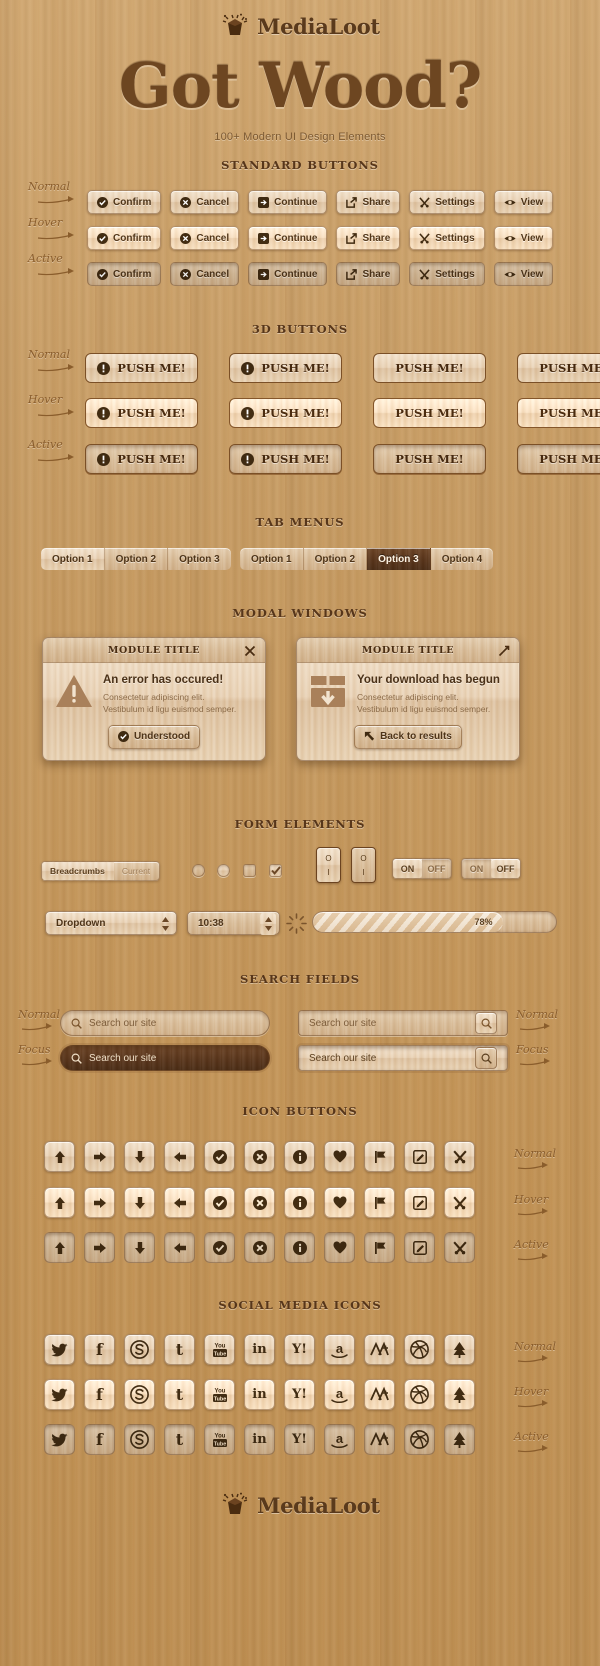  I want to click on toggle-on-selected: ON OFF, so click(422, 868).